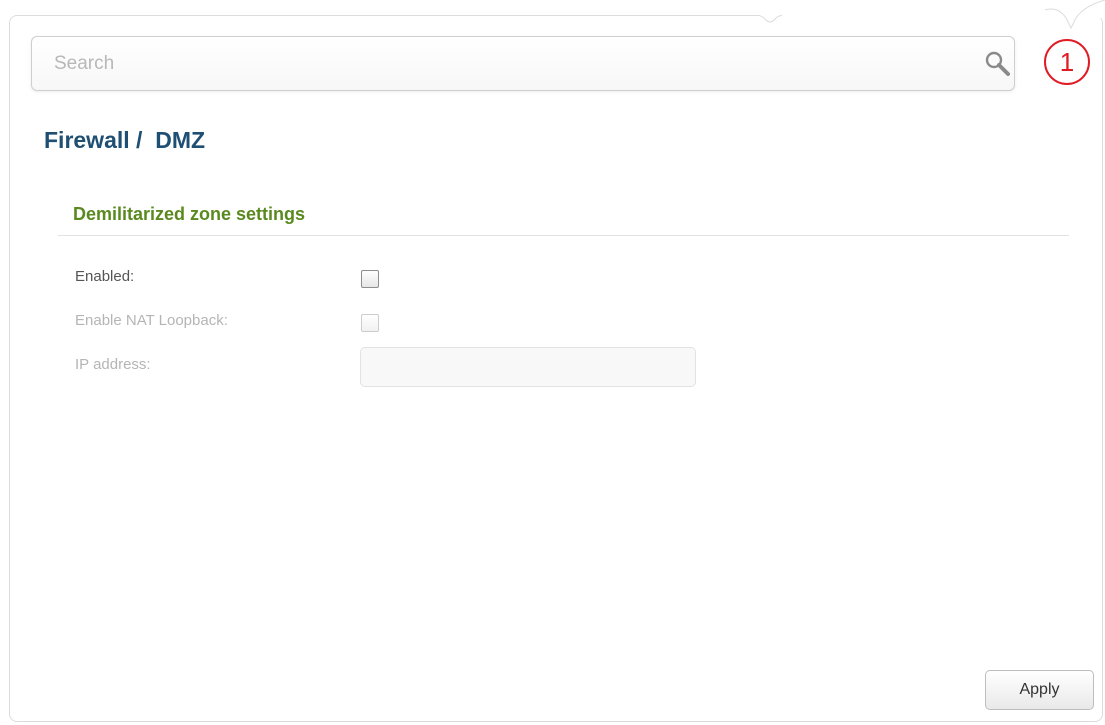 The image size is (1105, 725). What do you see at coordinates (370, 279) in the screenshot?
I see `enabled-checkbox` at bounding box center [370, 279].